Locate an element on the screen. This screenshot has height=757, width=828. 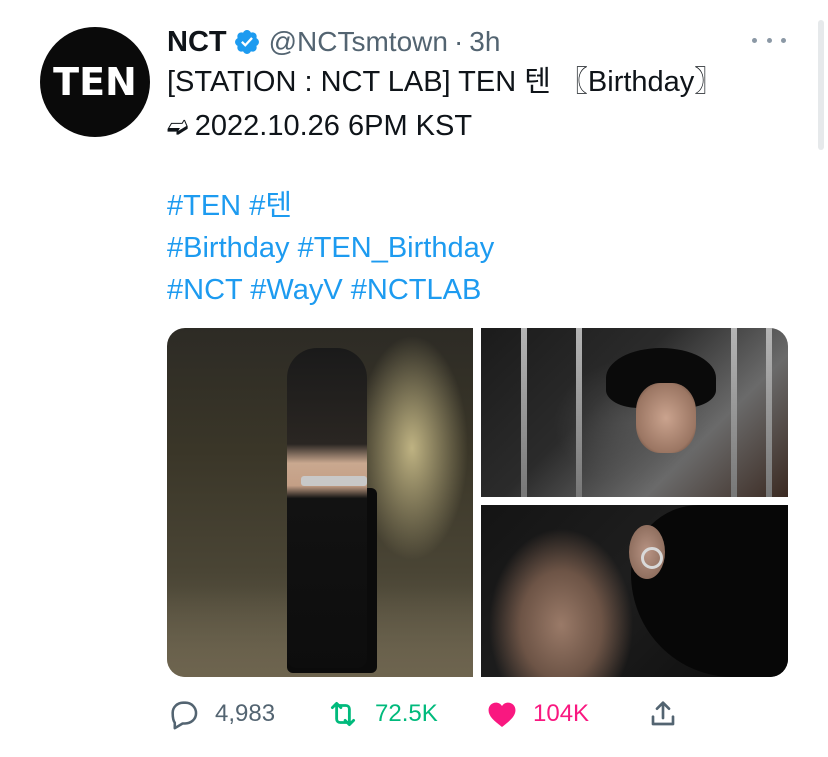
tweet-text-line-2: ➫ 2022.10.26 6PM KST is located at coordinates (319, 126).